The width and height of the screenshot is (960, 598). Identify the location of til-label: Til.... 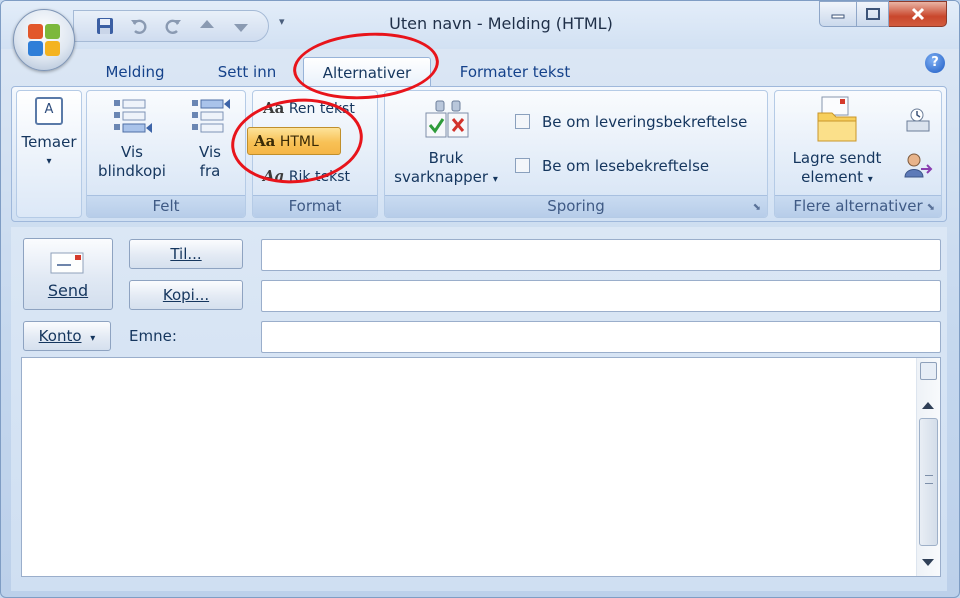
(186, 254).